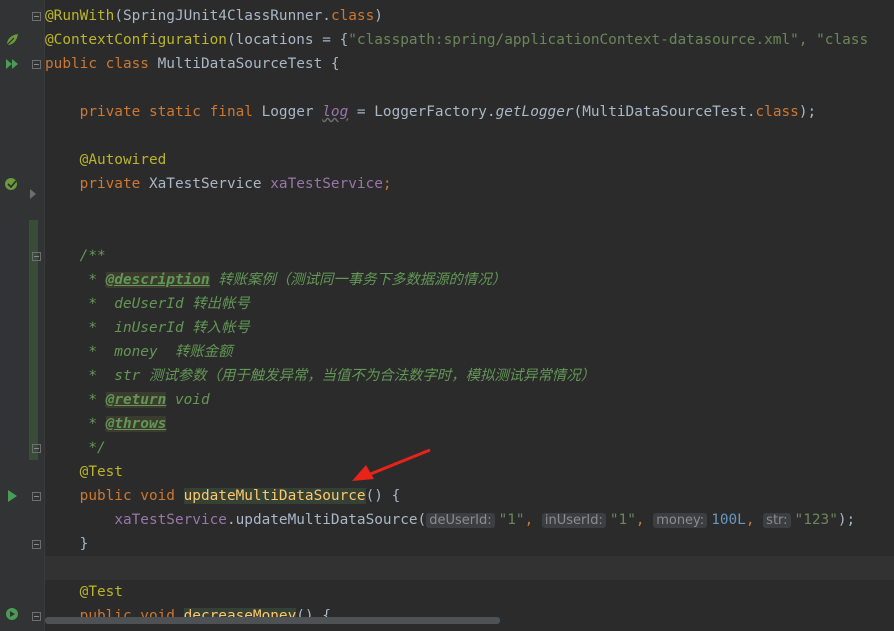 The image size is (894, 631). I want to click on brace: }, so click(84, 544).